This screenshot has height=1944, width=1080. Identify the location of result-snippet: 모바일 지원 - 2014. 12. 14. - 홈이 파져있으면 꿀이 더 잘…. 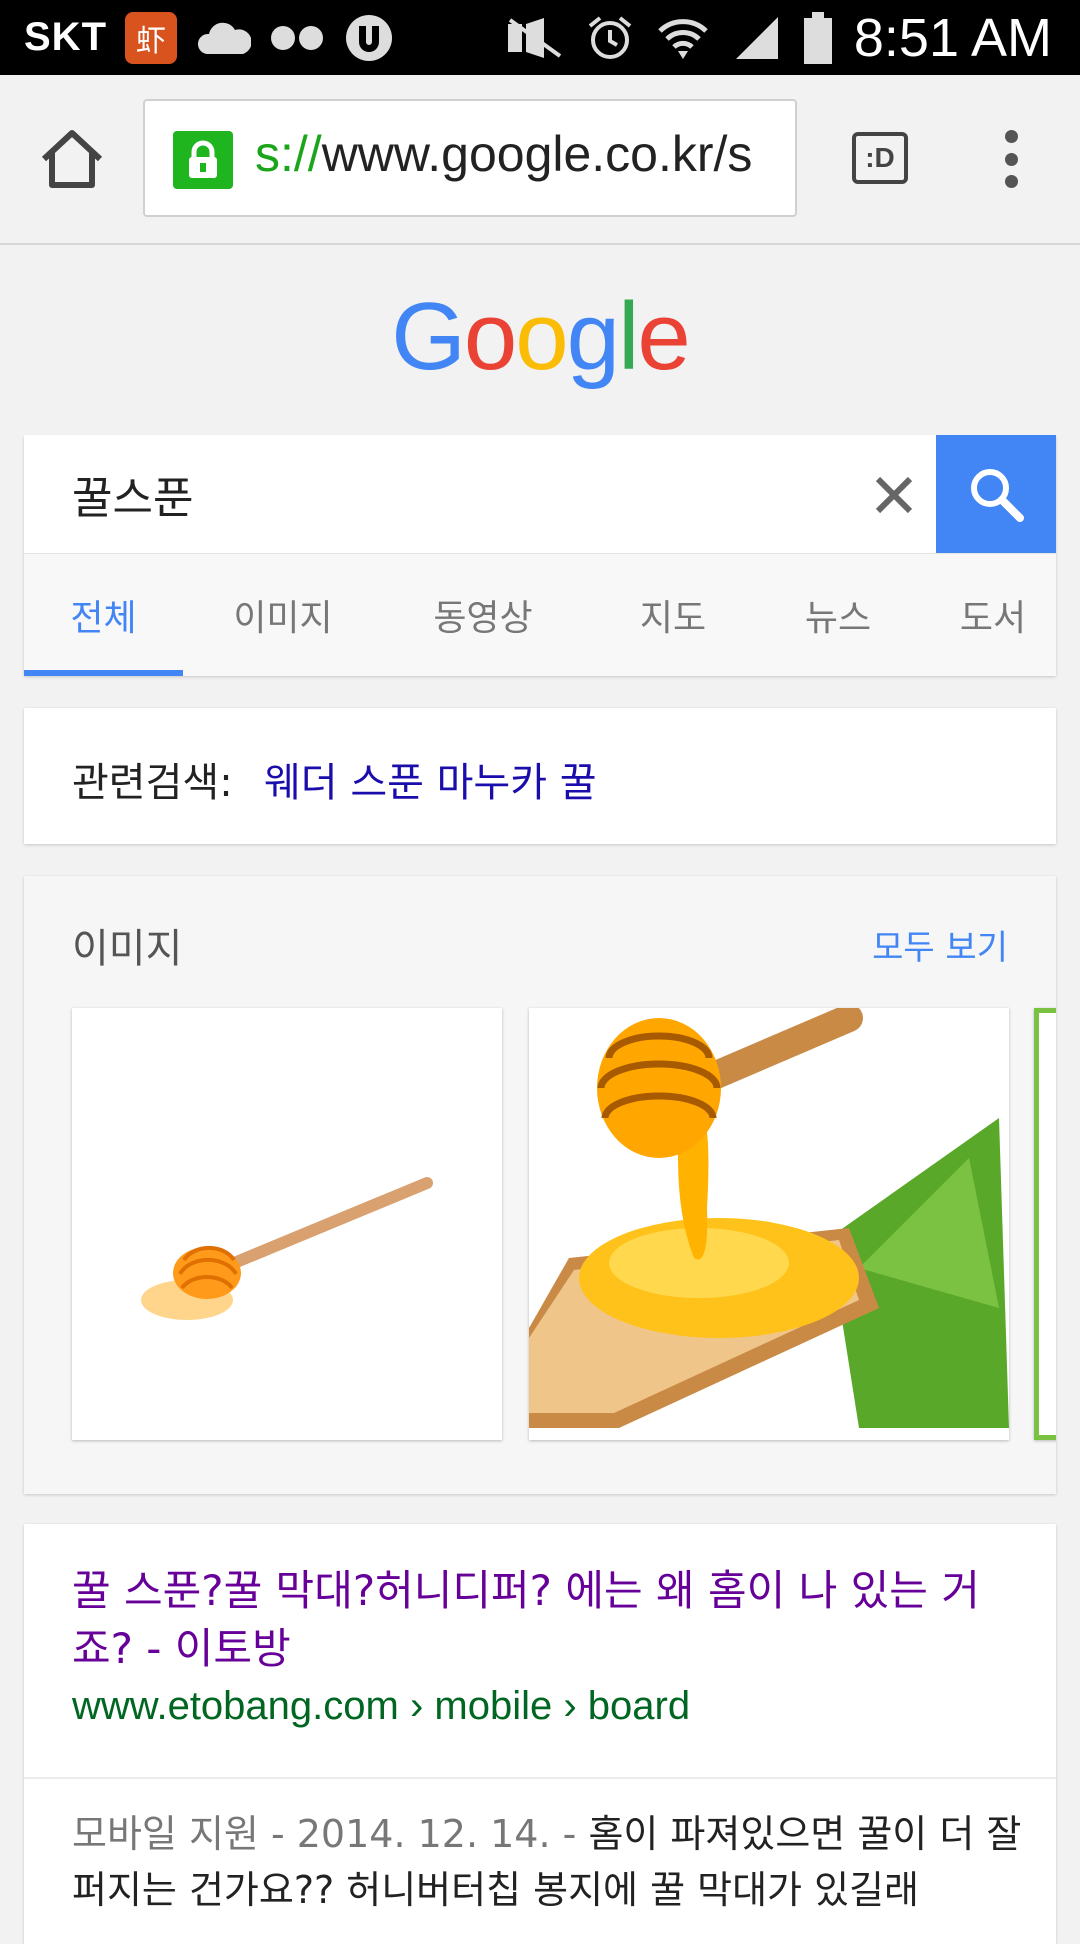
(547, 1862).